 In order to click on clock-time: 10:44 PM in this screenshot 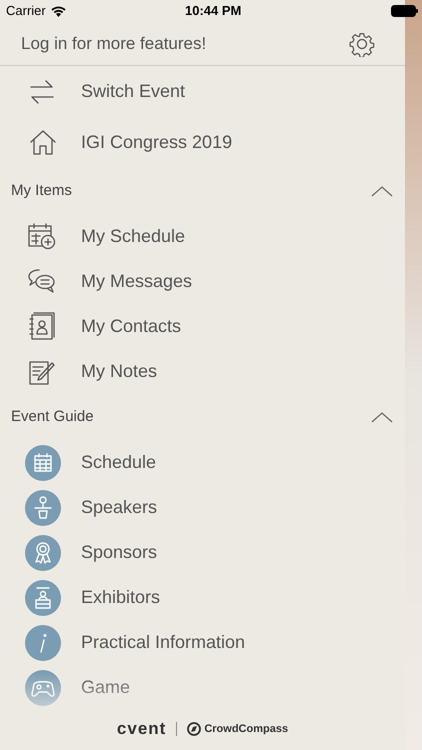, I will do `click(213, 11)`.